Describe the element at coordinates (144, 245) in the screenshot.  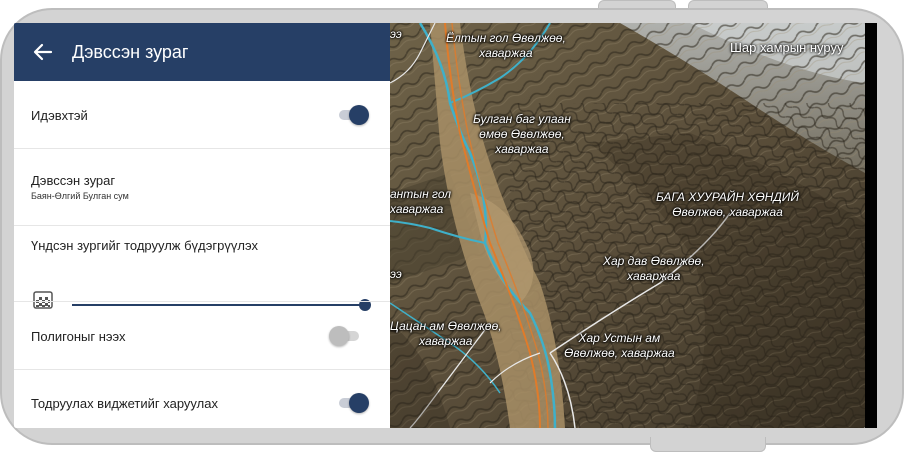
I see `setting-transparency-label: Үндсэн зургийг тодруулж бүдэгрүүлэх` at that location.